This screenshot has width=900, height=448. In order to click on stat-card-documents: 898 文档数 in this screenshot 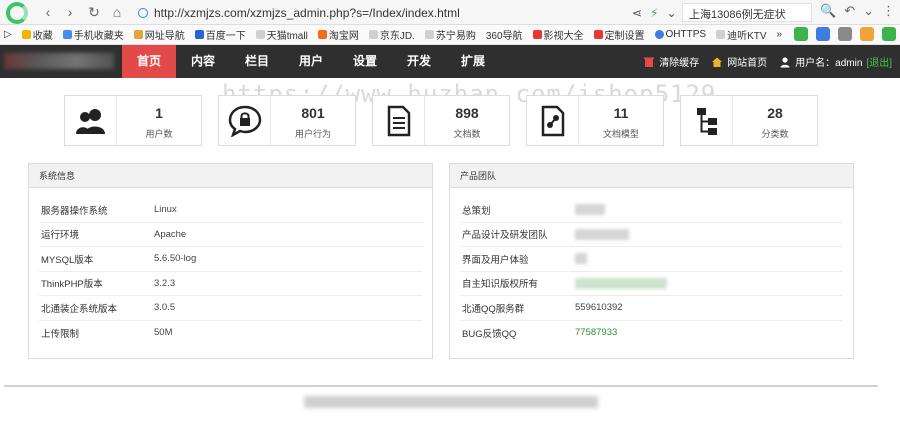, I will do `click(441, 120)`.